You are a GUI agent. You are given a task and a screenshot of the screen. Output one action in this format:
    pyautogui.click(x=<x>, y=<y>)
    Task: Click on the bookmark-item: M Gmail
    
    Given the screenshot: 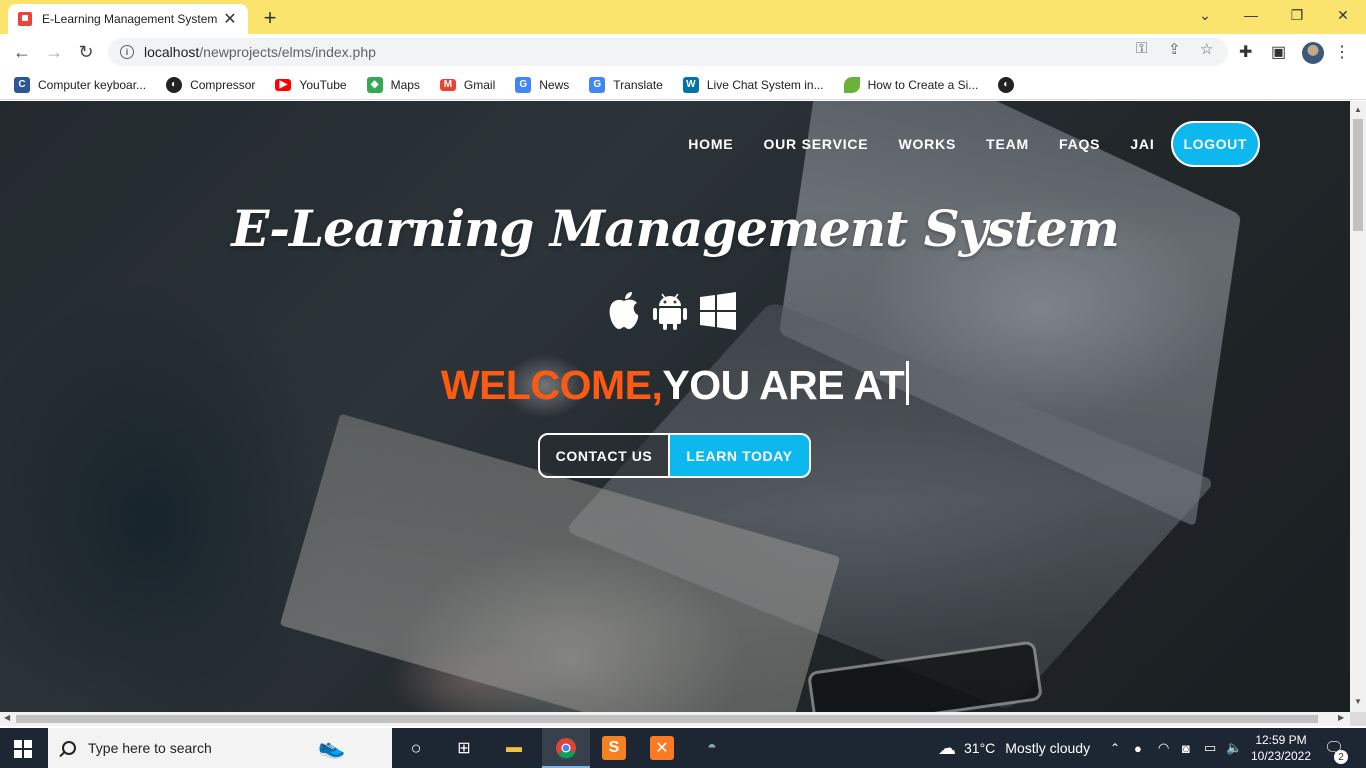 What is the action you would take?
    pyautogui.click(x=467, y=84)
    